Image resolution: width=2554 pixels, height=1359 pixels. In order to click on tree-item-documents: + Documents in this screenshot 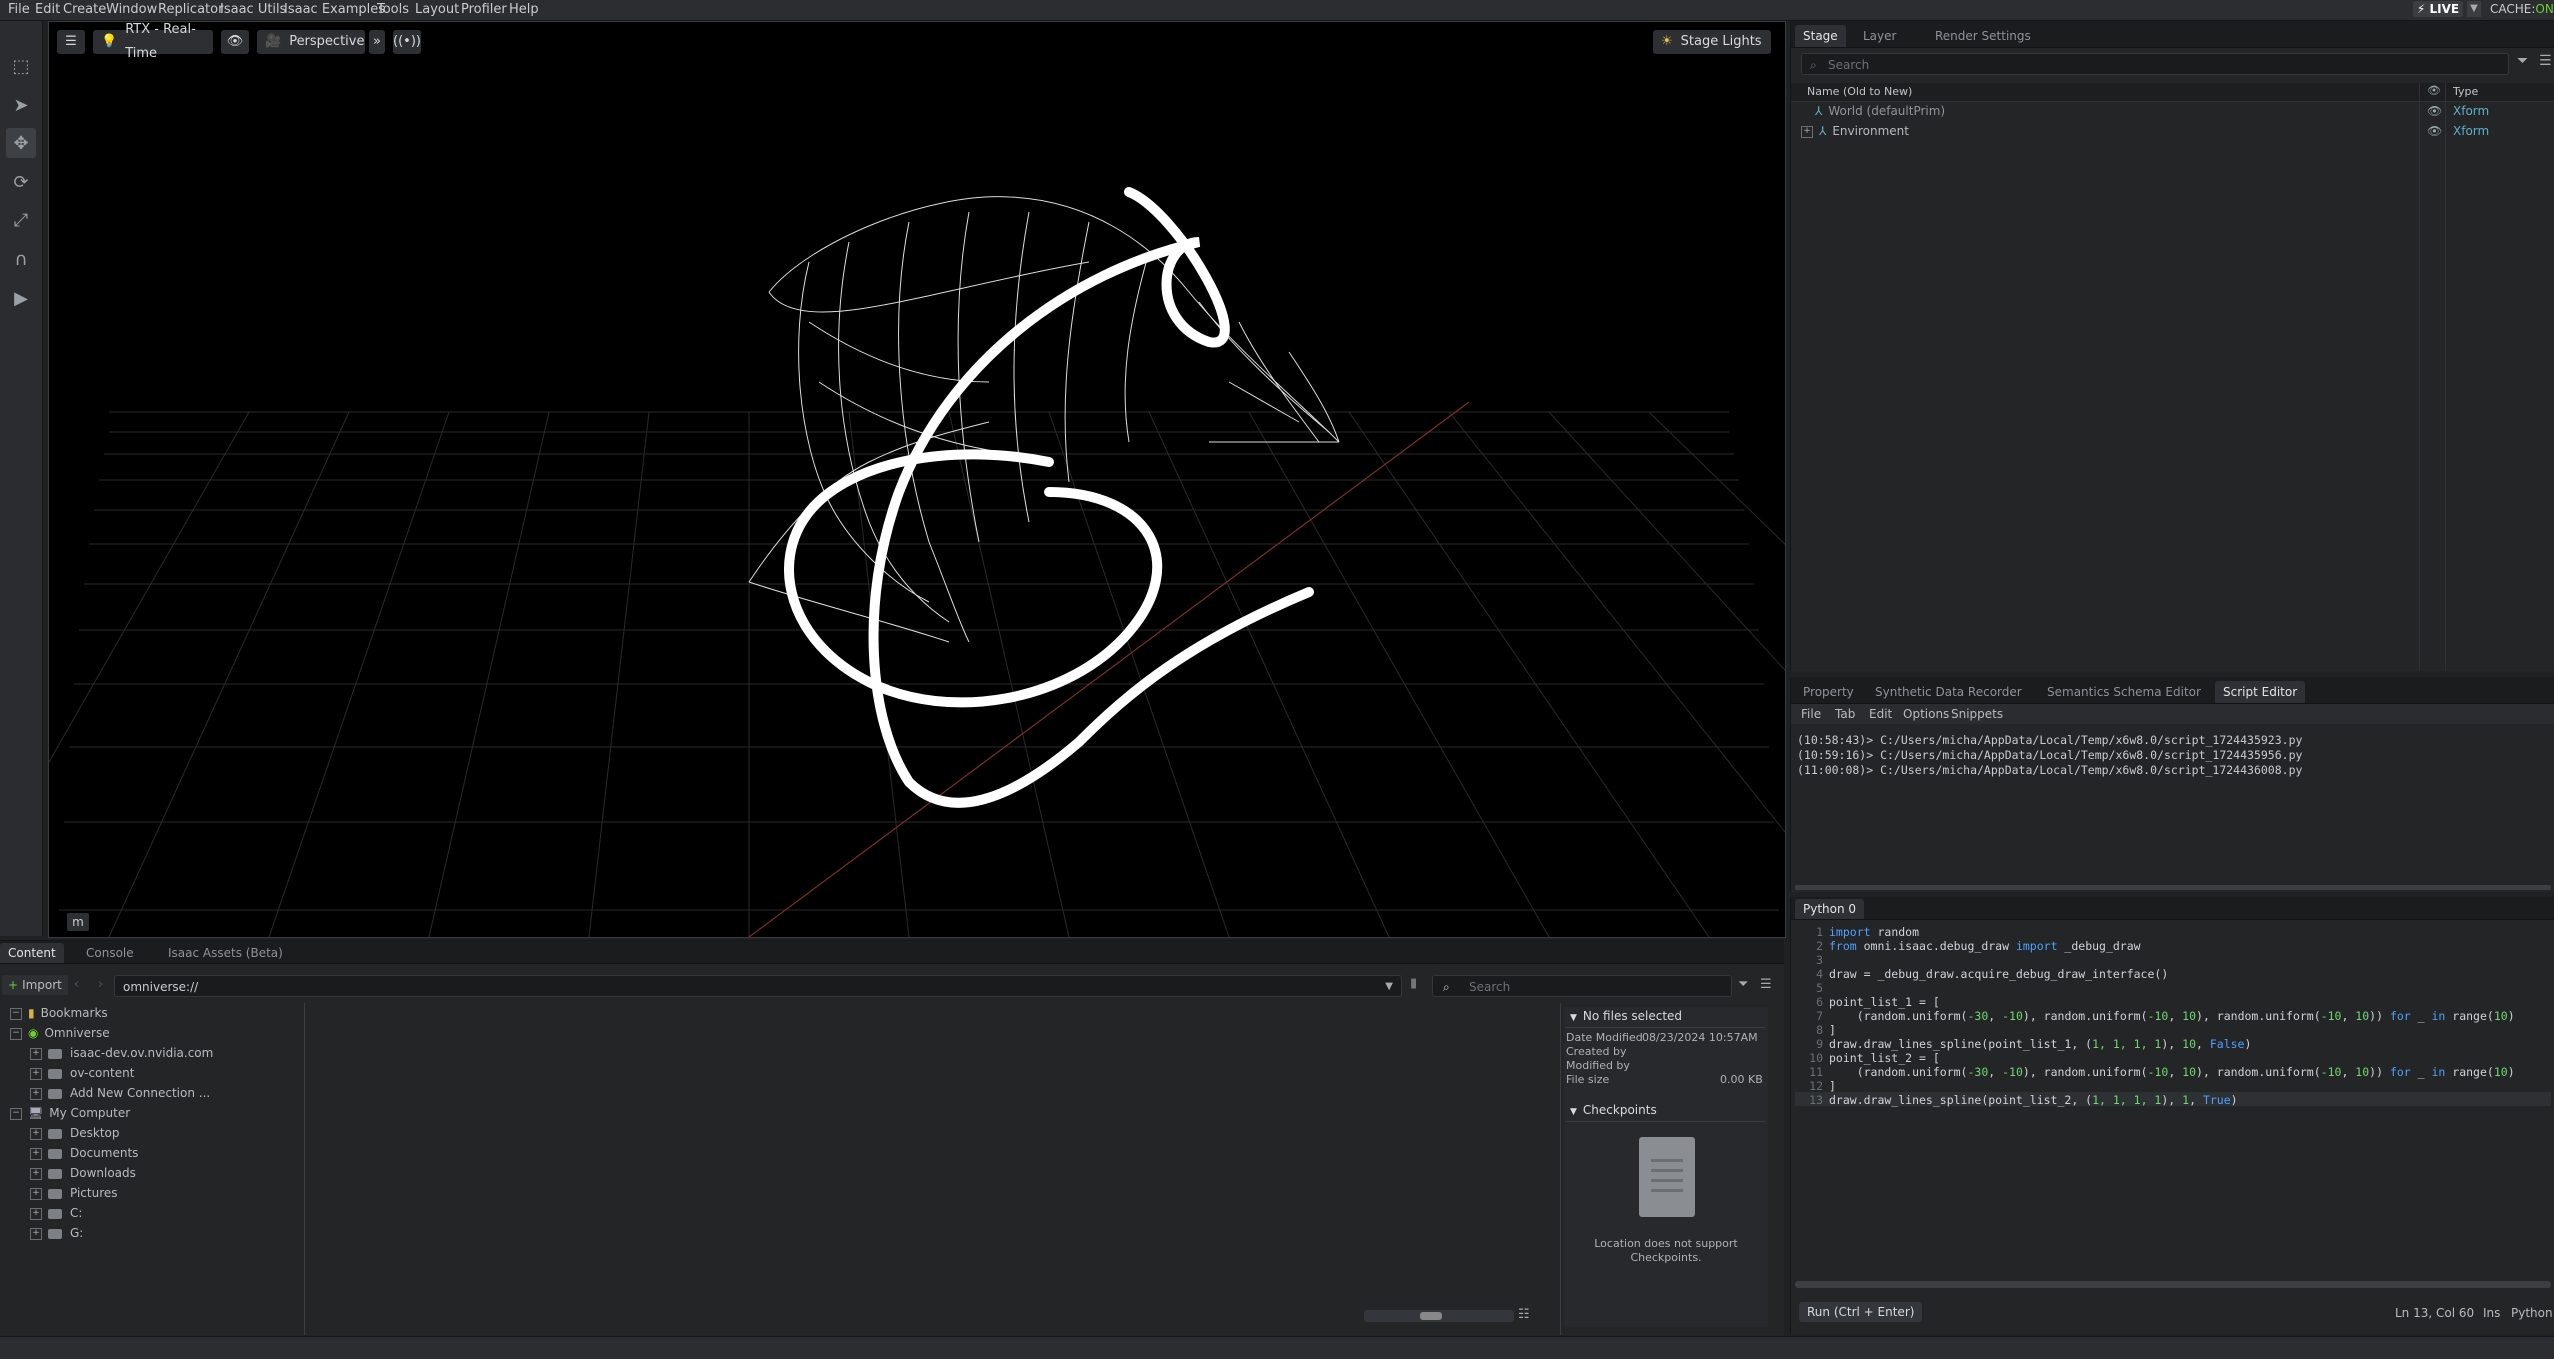, I will do `click(84, 1153)`.